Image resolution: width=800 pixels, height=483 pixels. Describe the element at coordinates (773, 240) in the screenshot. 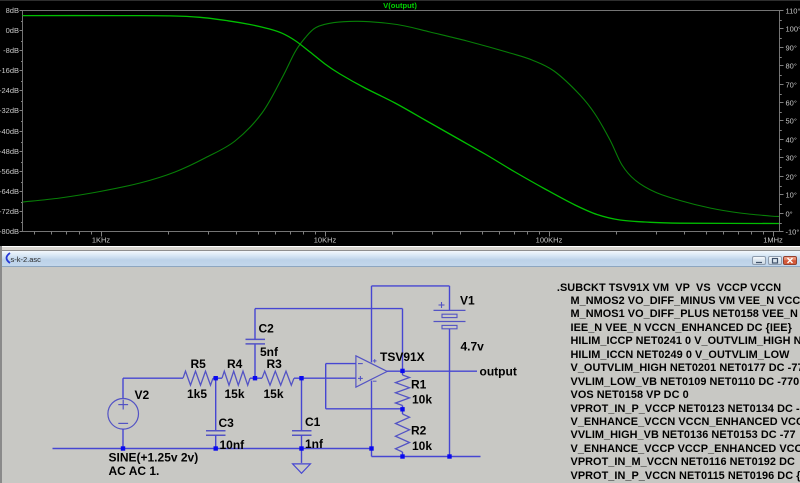

I see `svg-text: 1MHz` at that location.